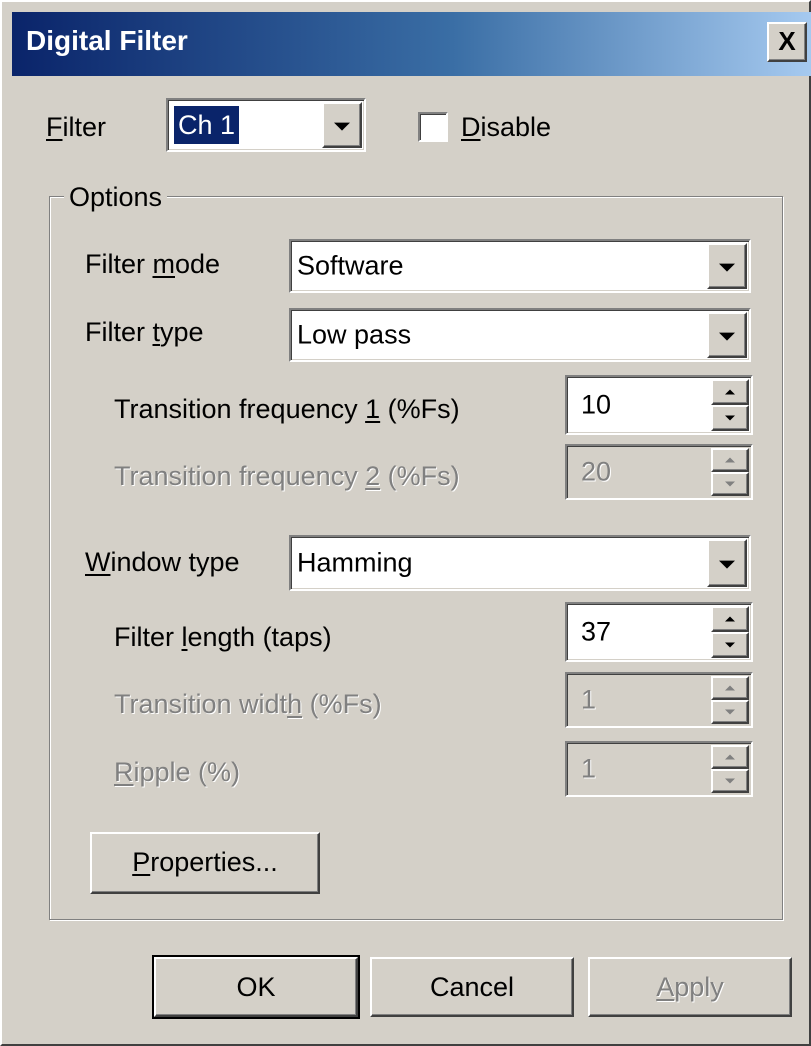 This screenshot has width=811, height=1046. I want to click on filter-length-input: 37, so click(659, 632).